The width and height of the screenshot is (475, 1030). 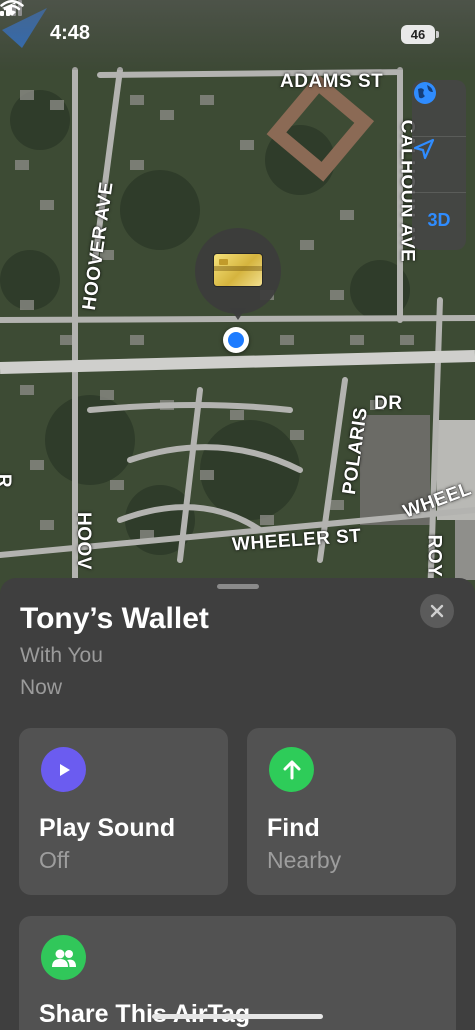 I want to click on play-icon, so click(x=63, y=769).